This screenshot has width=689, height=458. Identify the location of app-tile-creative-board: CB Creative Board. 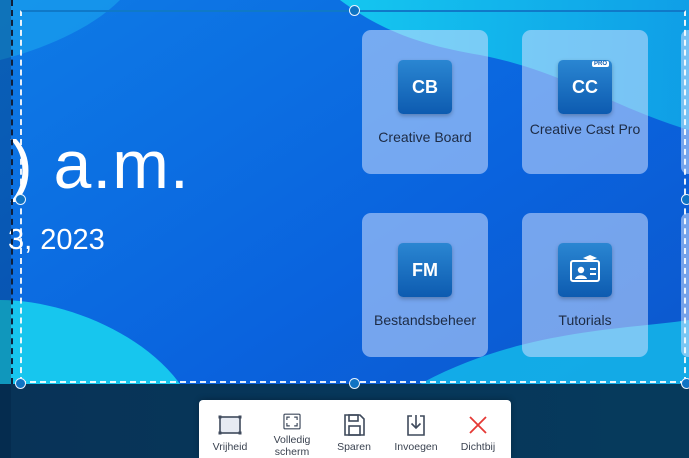
(425, 102).